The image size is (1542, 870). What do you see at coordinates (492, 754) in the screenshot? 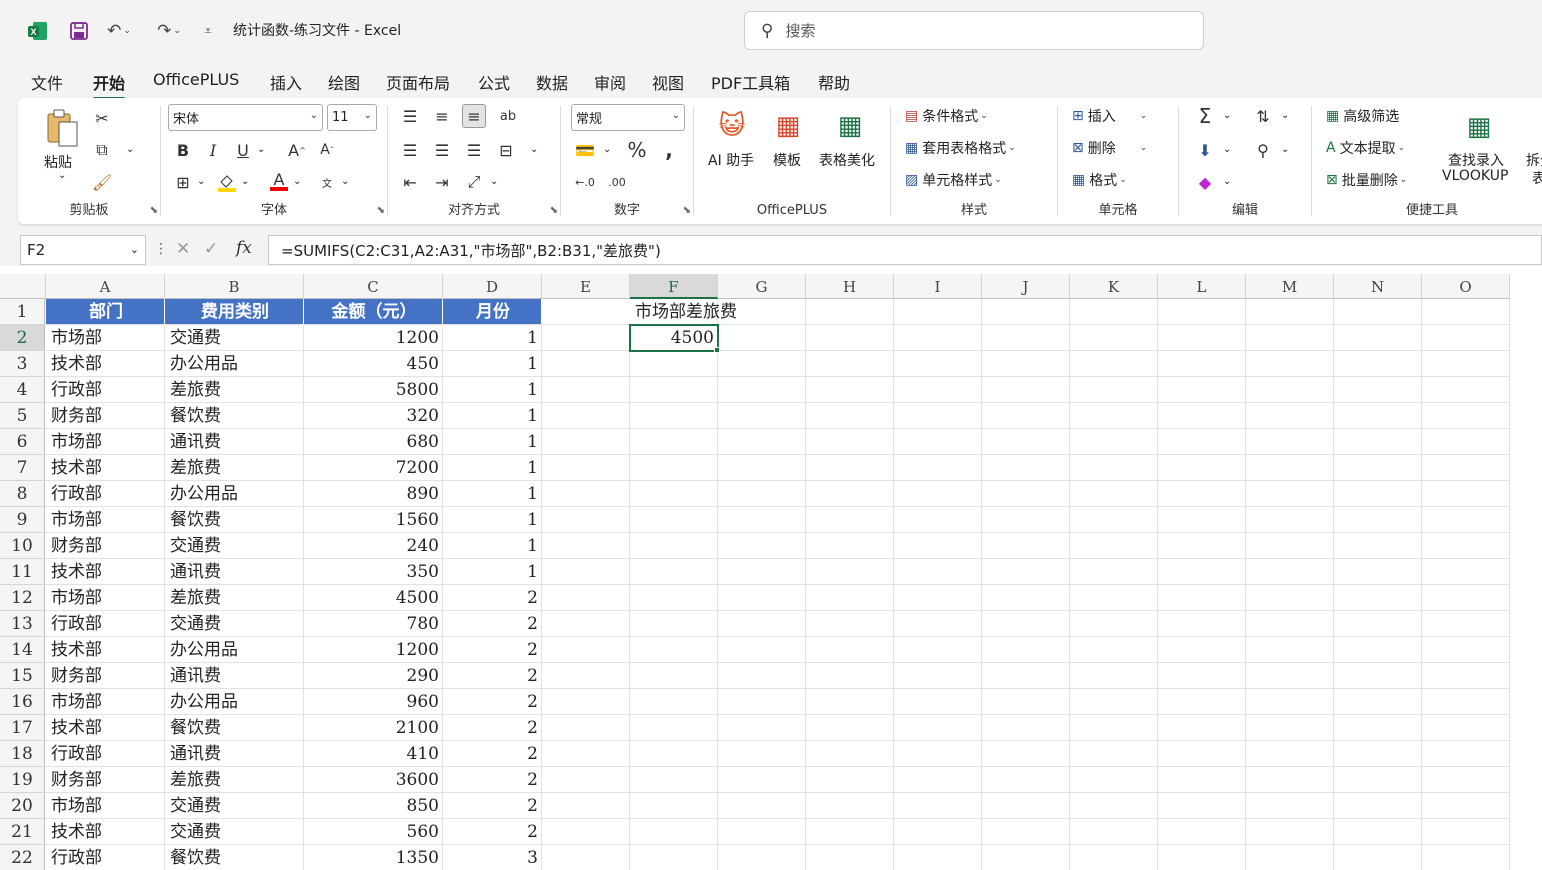
I see `data-cell: 2` at bounding box center [492, 754].